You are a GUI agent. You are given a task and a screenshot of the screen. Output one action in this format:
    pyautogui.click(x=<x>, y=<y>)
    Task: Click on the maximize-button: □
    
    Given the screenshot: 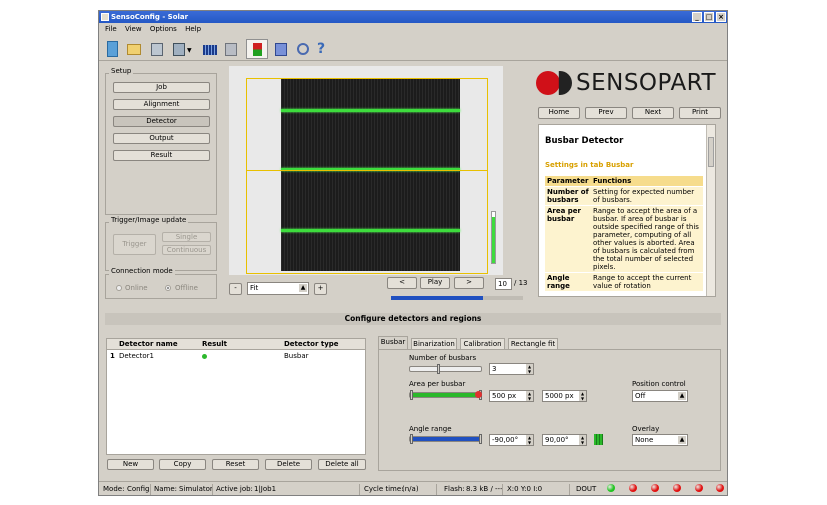 What is the action you would take?
    pyautogui.click(x=709, y=17)
    